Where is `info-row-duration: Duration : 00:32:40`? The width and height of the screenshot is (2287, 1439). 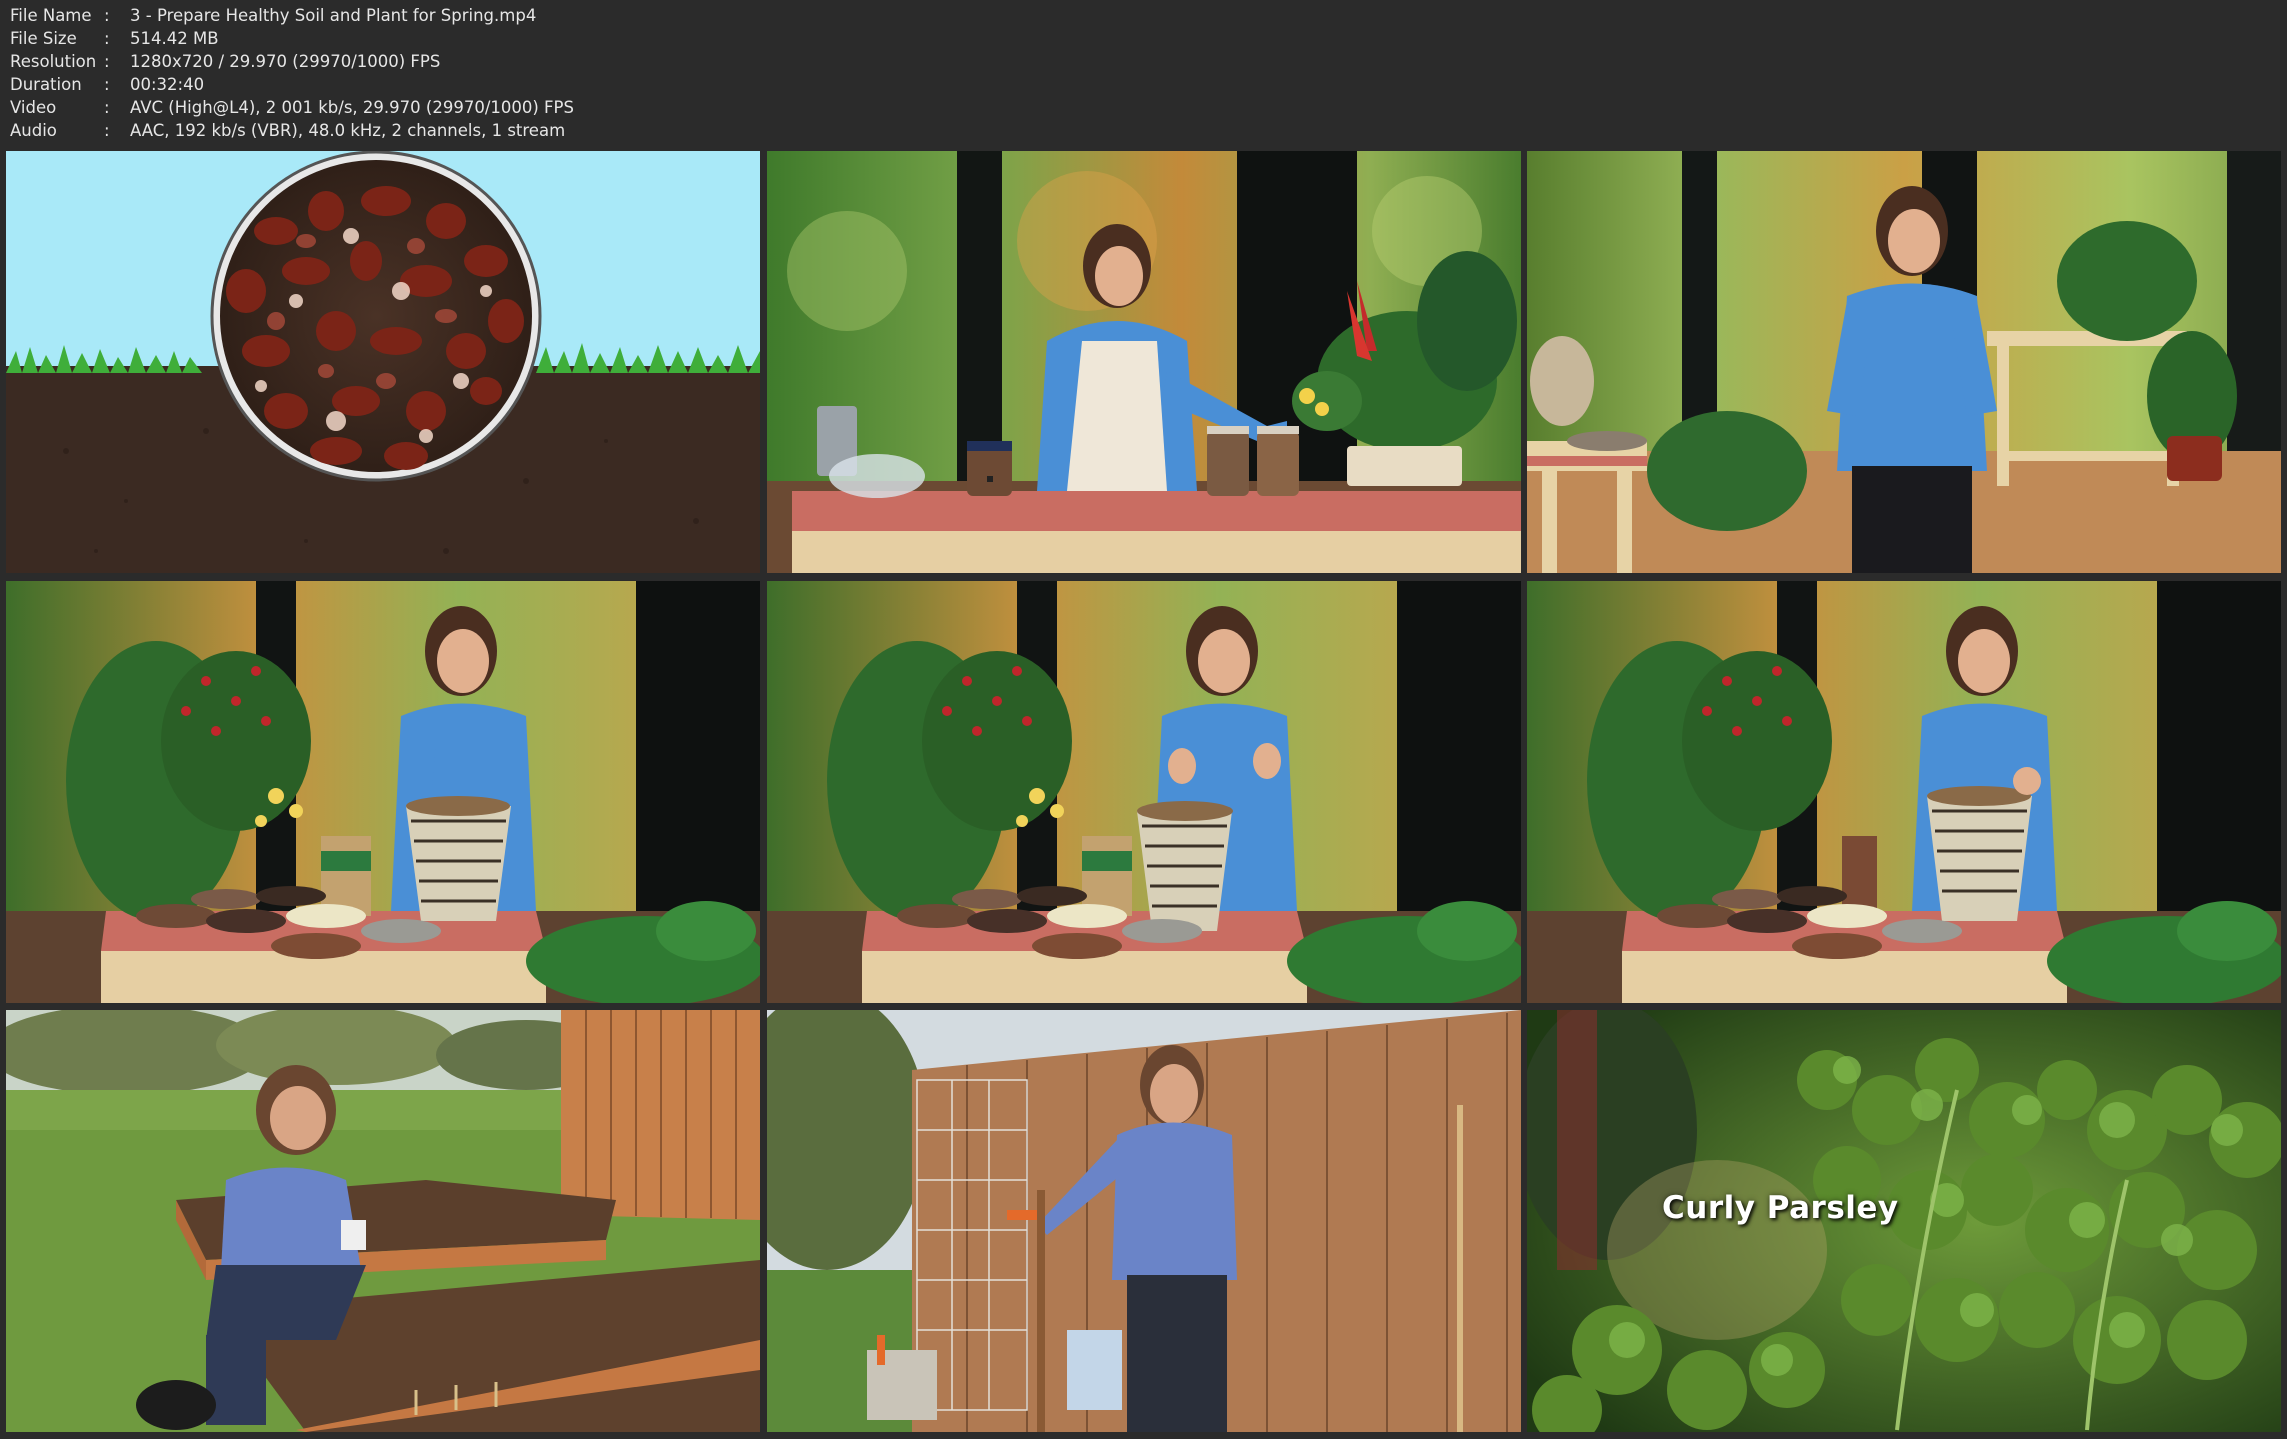 info-row-duration: Duration : 00:32:40 is located at coordinates (292, 84).